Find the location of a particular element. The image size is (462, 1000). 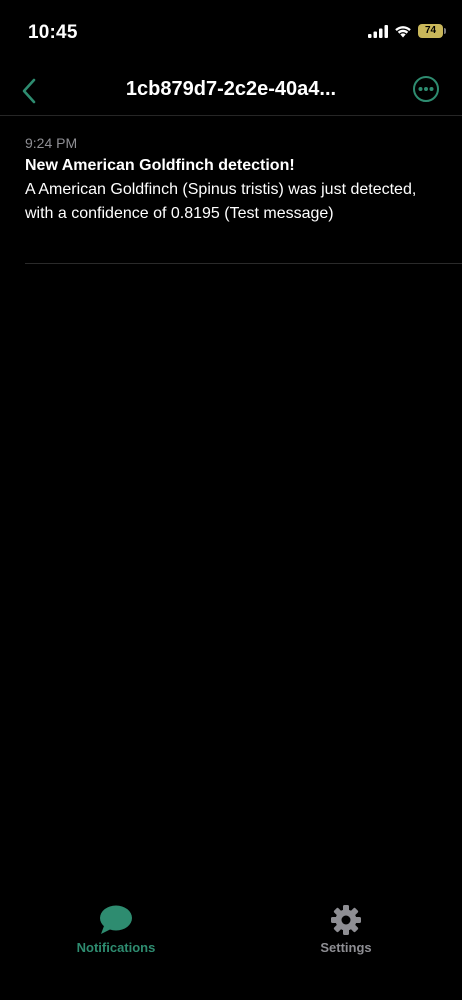

tab-notifications-label: Notifications is located at coordinates (116, 947).